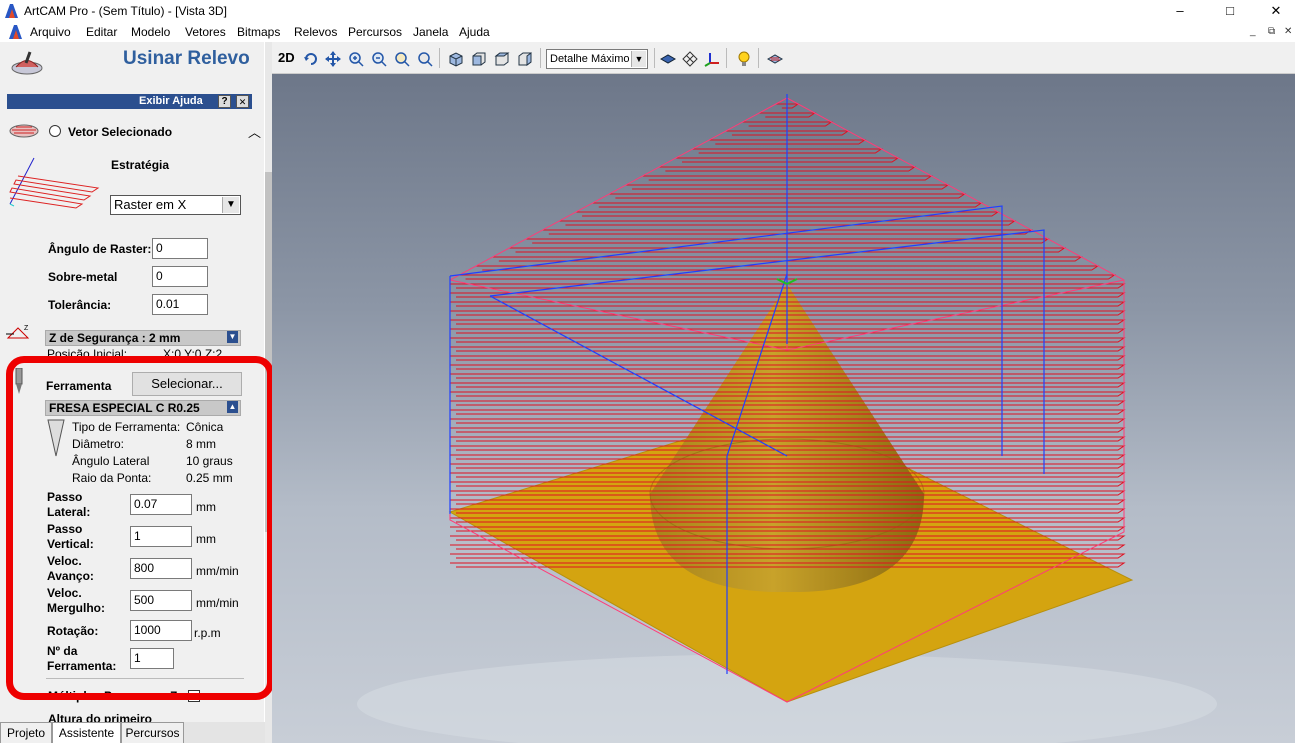 The width and height of the screenshot is (1295, 743). What do you see at coordinates (479, 59) in the screenshot?
I see `view-front-icon` at bounding box center [479, 59].